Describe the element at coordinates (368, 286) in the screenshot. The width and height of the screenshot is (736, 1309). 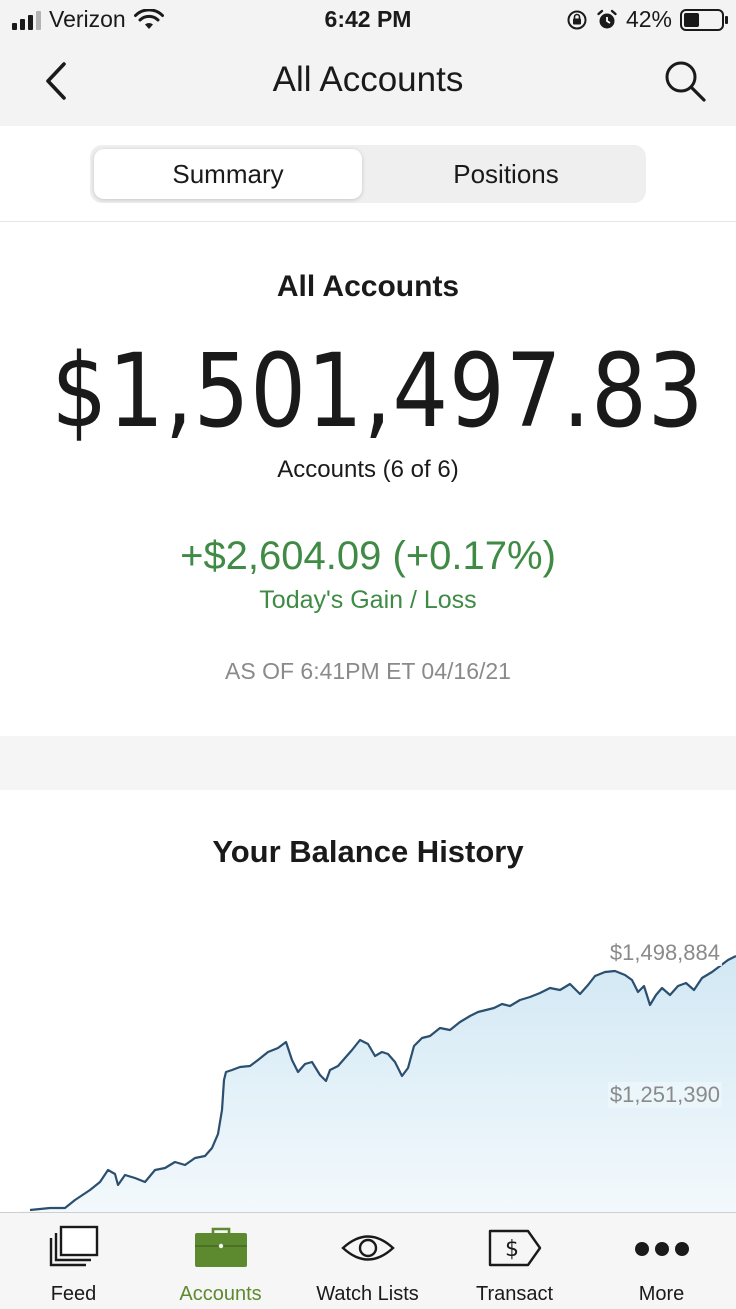
I see `accounts-heading: All Accounts` at that location.